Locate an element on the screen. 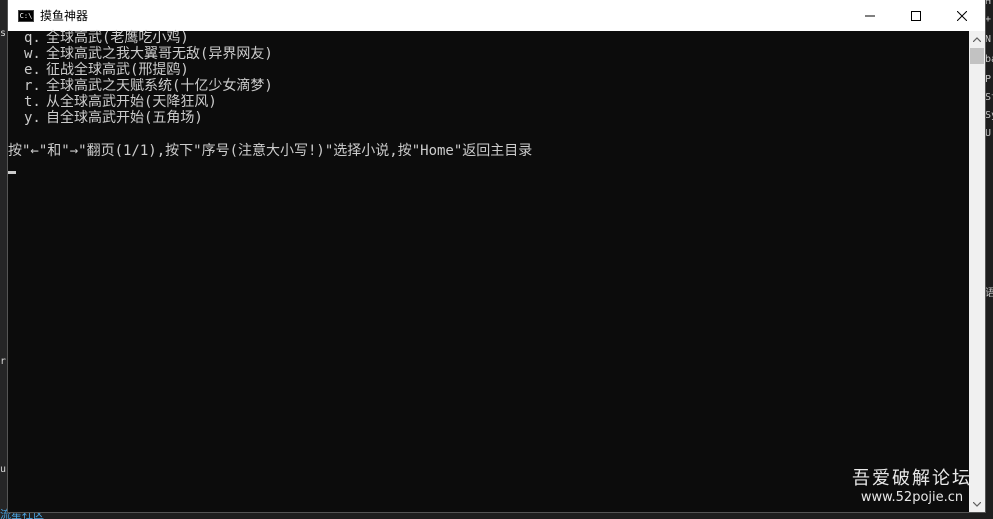  scroll-up-button is located at coordinates (977, 39).